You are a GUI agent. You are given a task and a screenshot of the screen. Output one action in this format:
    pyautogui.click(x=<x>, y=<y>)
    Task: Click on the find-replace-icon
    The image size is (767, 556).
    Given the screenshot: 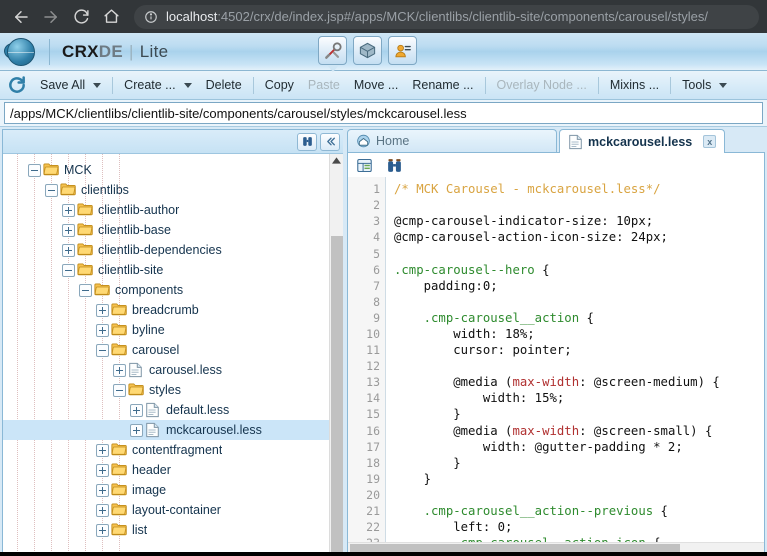 What is the action you would take?
    pyautogui.click(x=394, y=165)
    